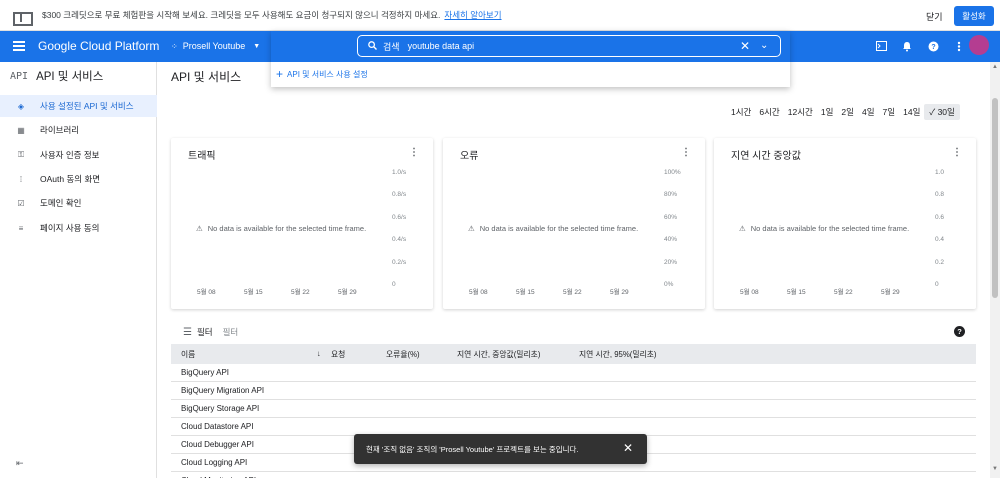 This screenshot has height=478, width=1000. Describe the element at coordinates (441, 46) in the screenshot. I see `search-value: youtube data api` at that location.